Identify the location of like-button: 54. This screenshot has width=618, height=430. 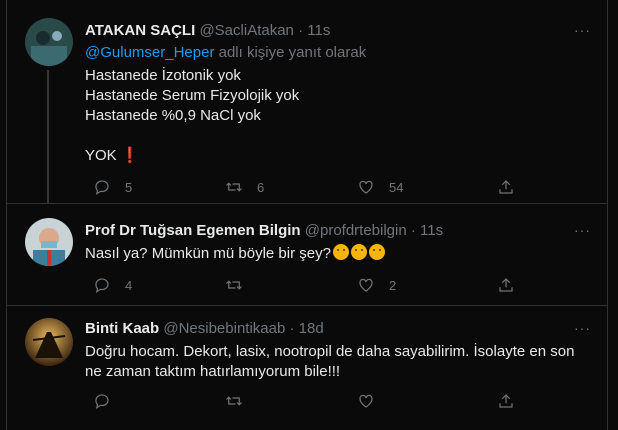
(380, 187).